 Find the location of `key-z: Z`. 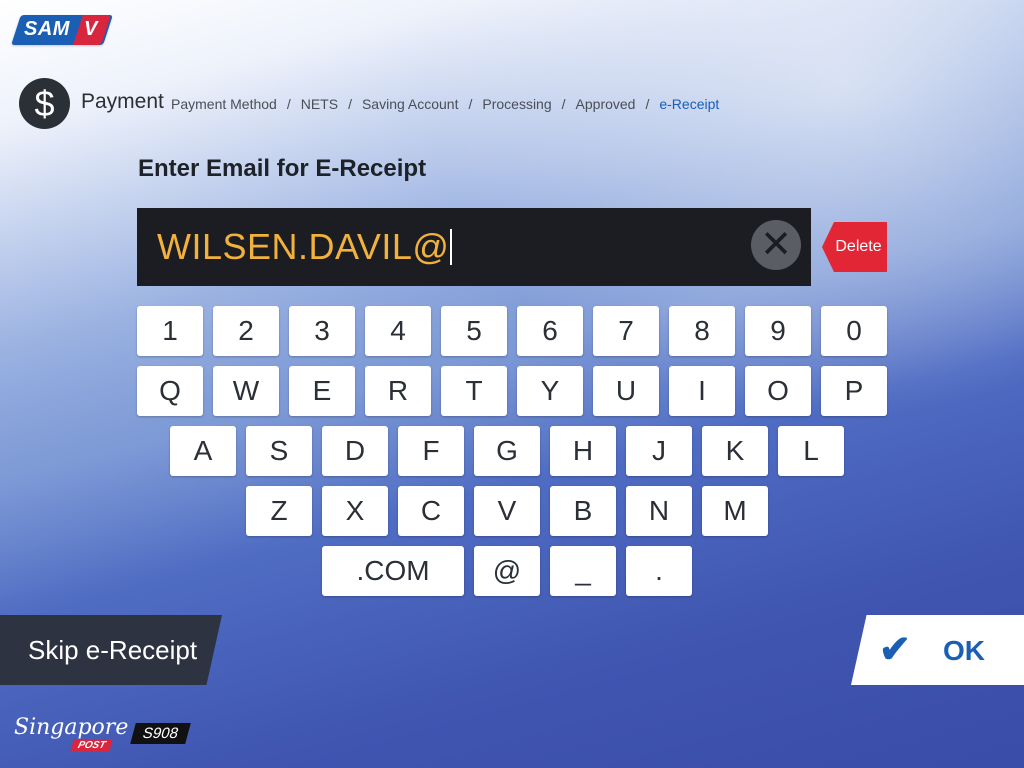

key-z: Z is located at coordinates (279, 511).